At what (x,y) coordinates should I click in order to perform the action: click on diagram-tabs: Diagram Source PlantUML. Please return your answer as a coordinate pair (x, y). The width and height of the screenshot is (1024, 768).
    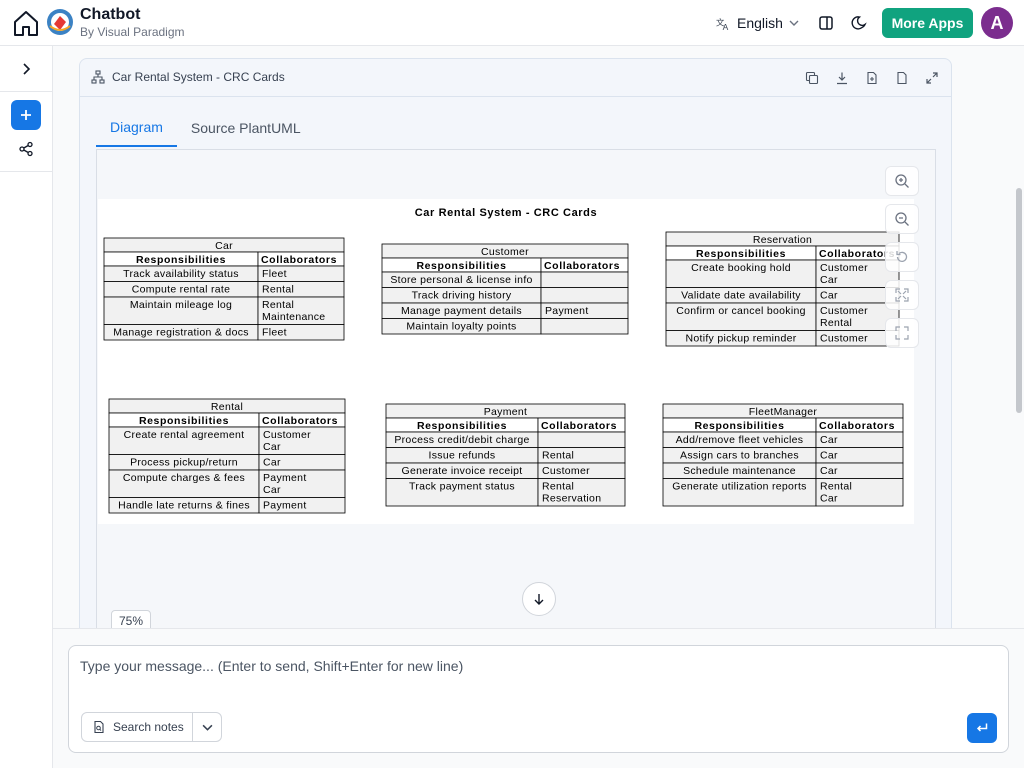
    Looking at the image, I should click on (205, 128).